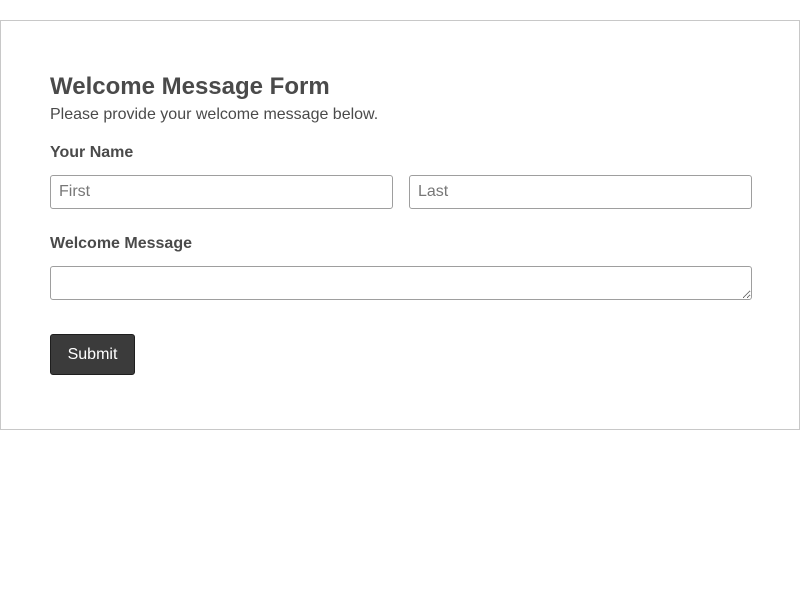  What do you see at coordinates (580, 192) in the screenshot?
I see `last-name-input` at bounding box center [580, 192].